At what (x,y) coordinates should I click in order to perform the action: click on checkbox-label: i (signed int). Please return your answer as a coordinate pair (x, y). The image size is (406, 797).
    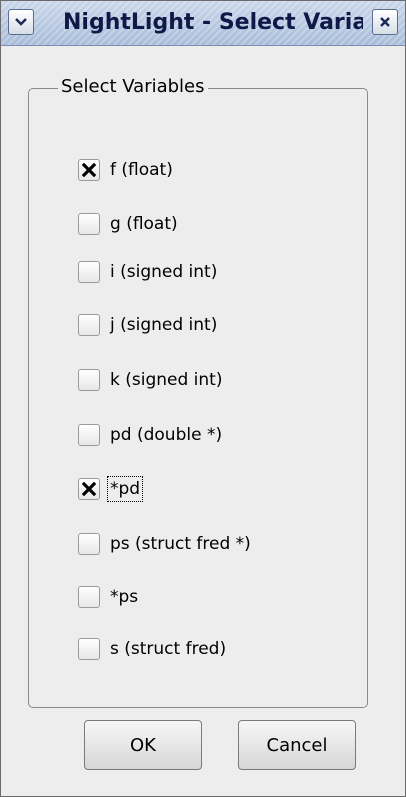
    Looking at the image, I should click on (164, 272).